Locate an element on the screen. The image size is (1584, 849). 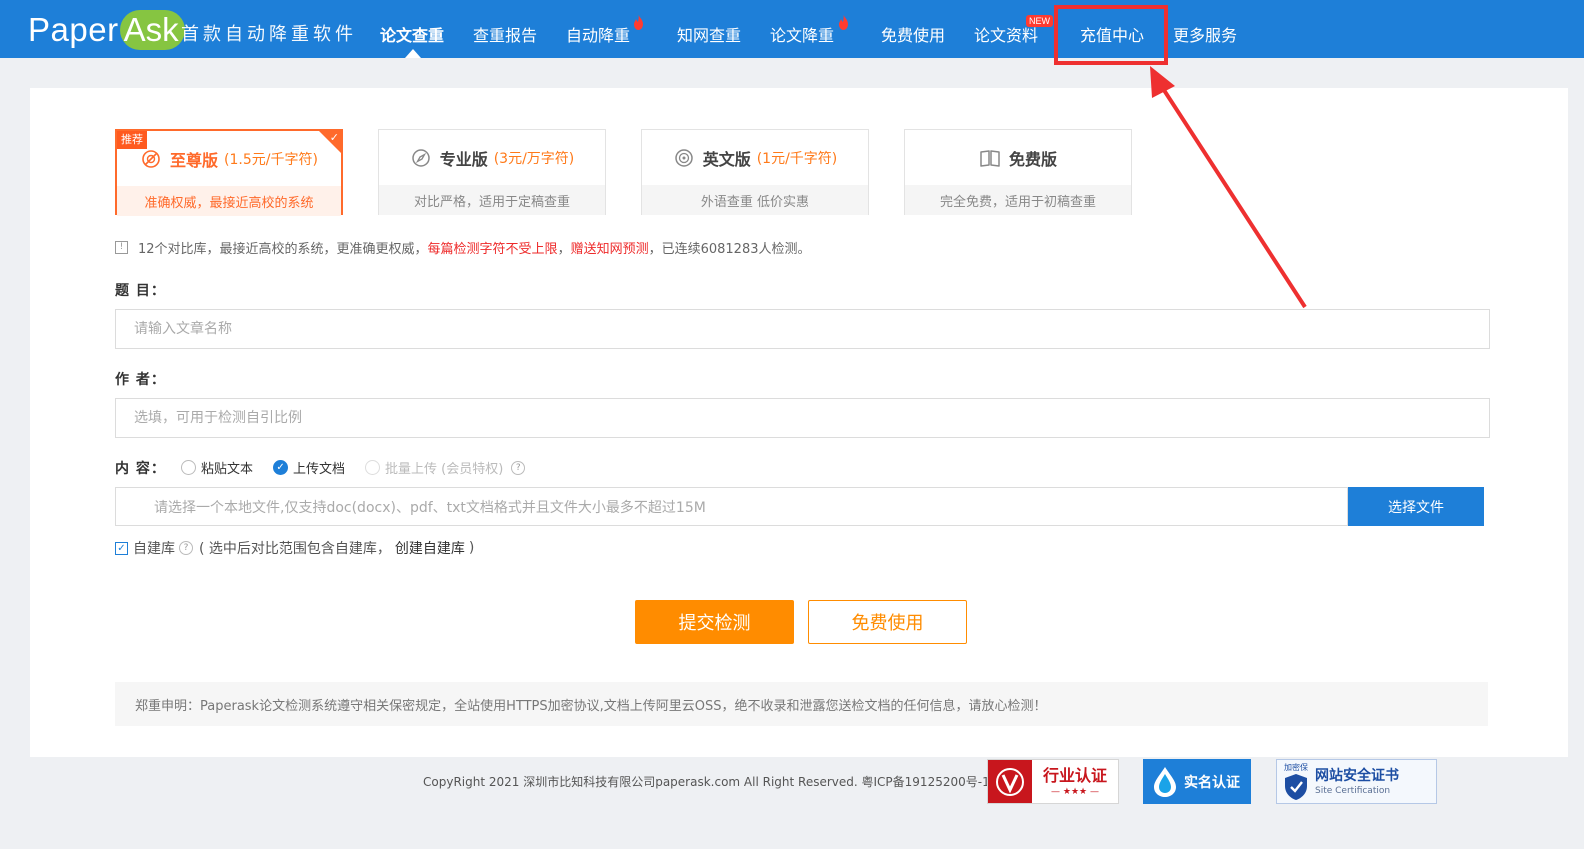
radio-label: 批量上传 (会员特权) is located at coordinates (444, 467).